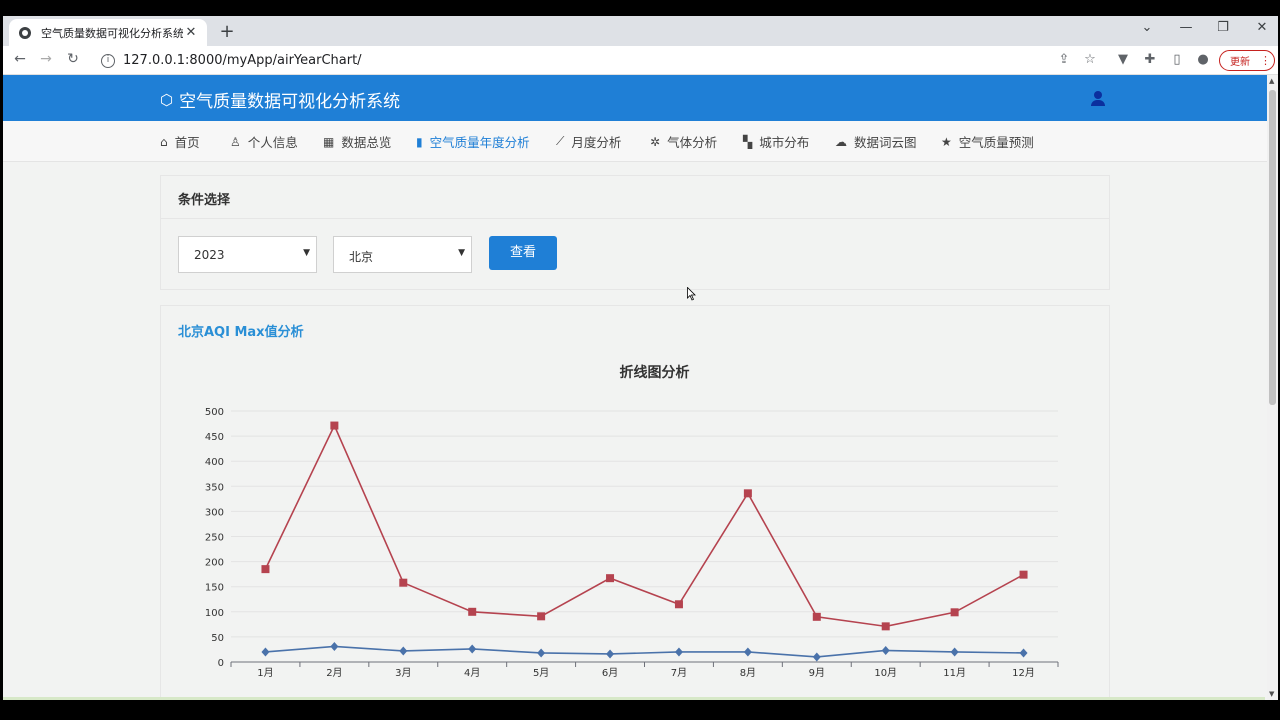  I want to click on user-icon, so click(1098, 99).